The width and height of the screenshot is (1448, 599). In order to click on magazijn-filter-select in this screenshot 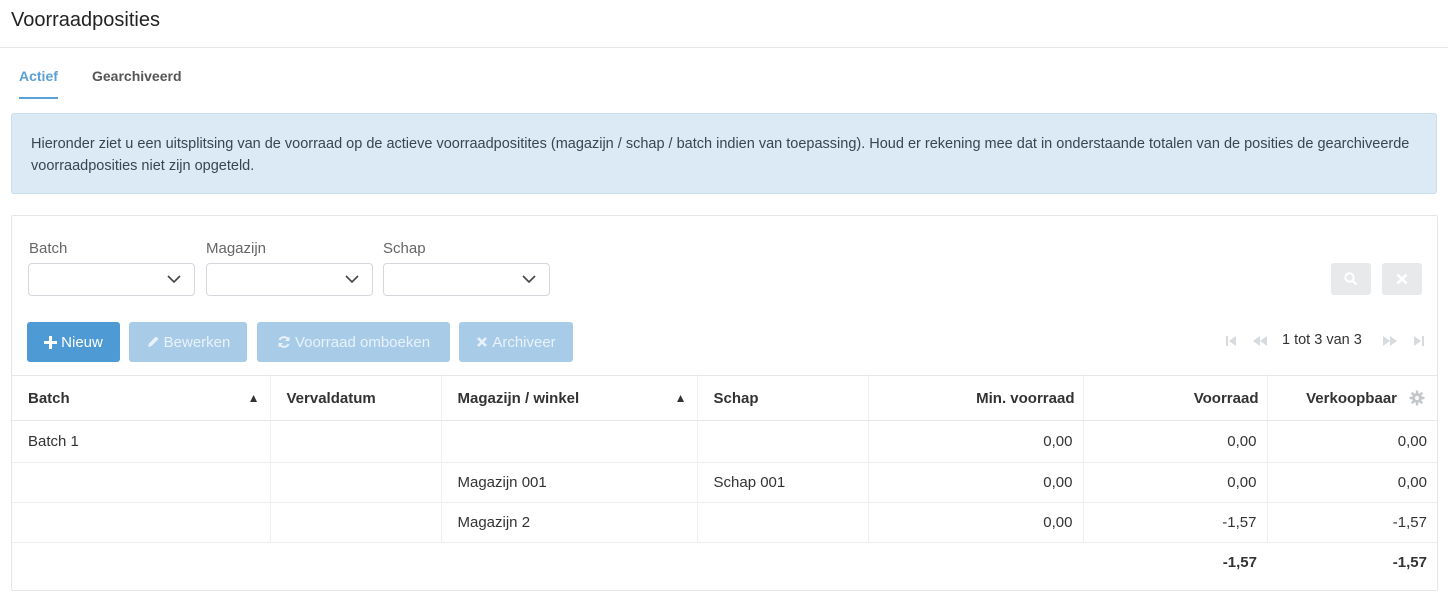, I will do `click(289, 279)`.